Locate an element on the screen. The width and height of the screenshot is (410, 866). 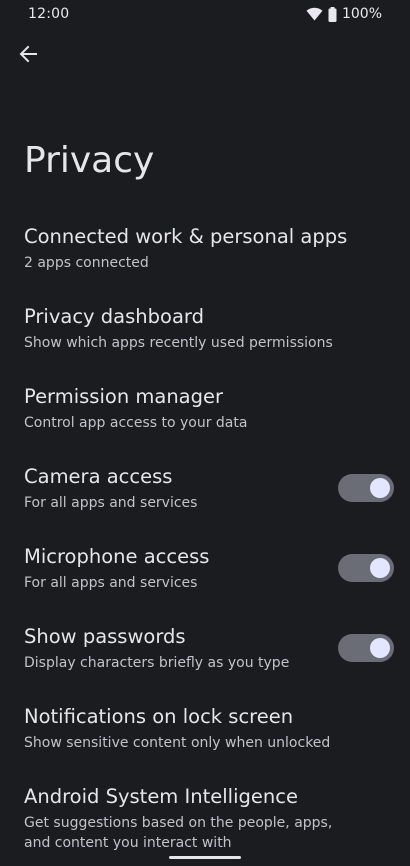
camera-access-toggle is located at coordinates (366, 488).